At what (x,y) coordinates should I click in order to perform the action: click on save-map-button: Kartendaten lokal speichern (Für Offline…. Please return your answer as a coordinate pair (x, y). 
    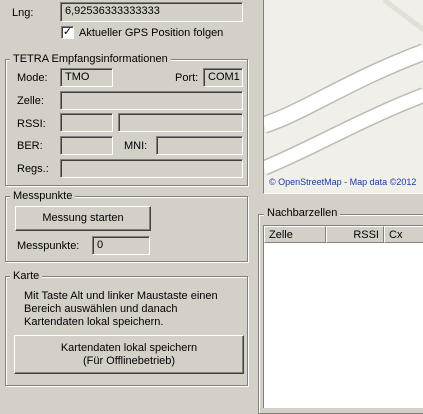
    Looking at the image, I should click on (129, 354).